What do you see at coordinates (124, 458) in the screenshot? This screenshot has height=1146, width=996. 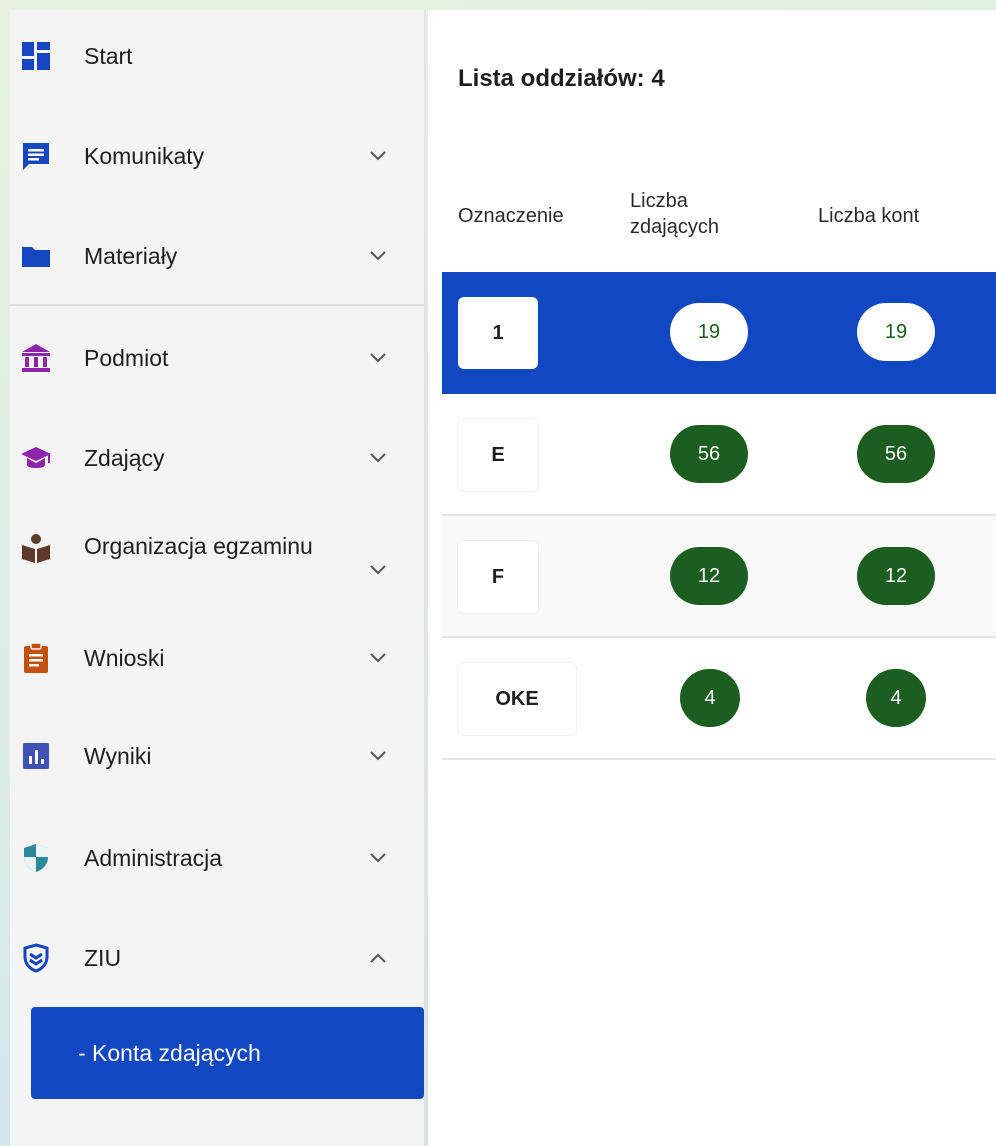 I see `sidebar-item-label: Zdający` at bounding box center [124, 458].